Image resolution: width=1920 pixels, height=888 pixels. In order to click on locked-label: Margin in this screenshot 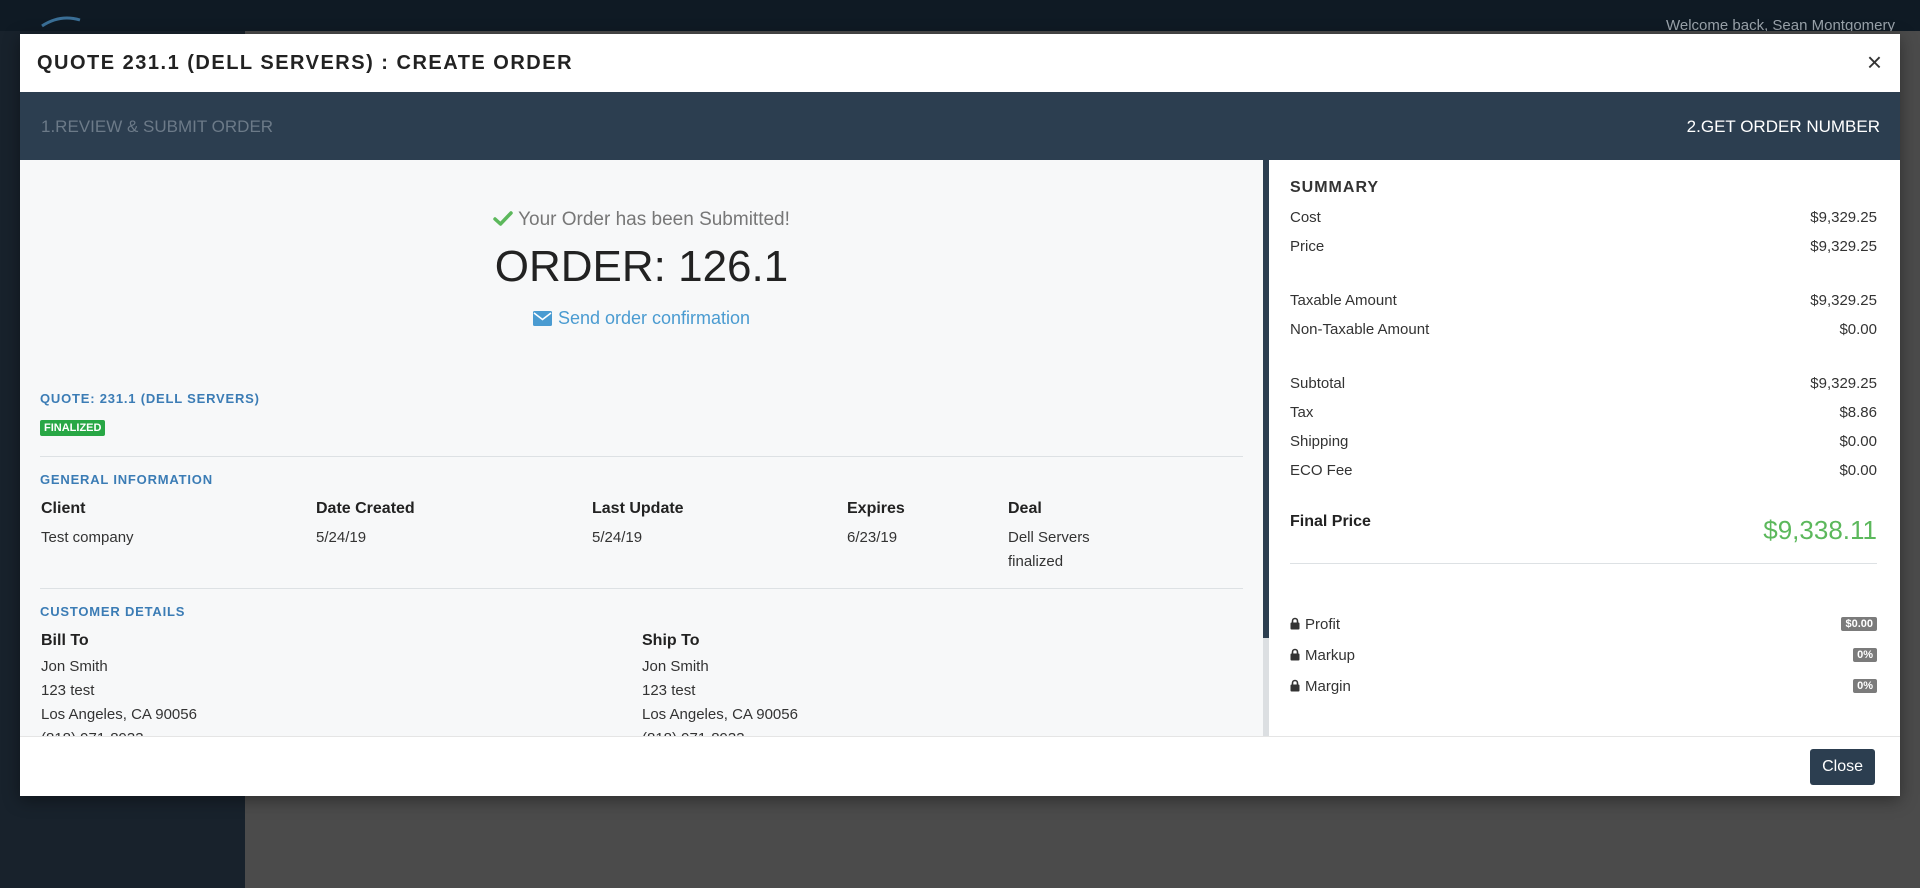, I will do `click(1328, 686)`.